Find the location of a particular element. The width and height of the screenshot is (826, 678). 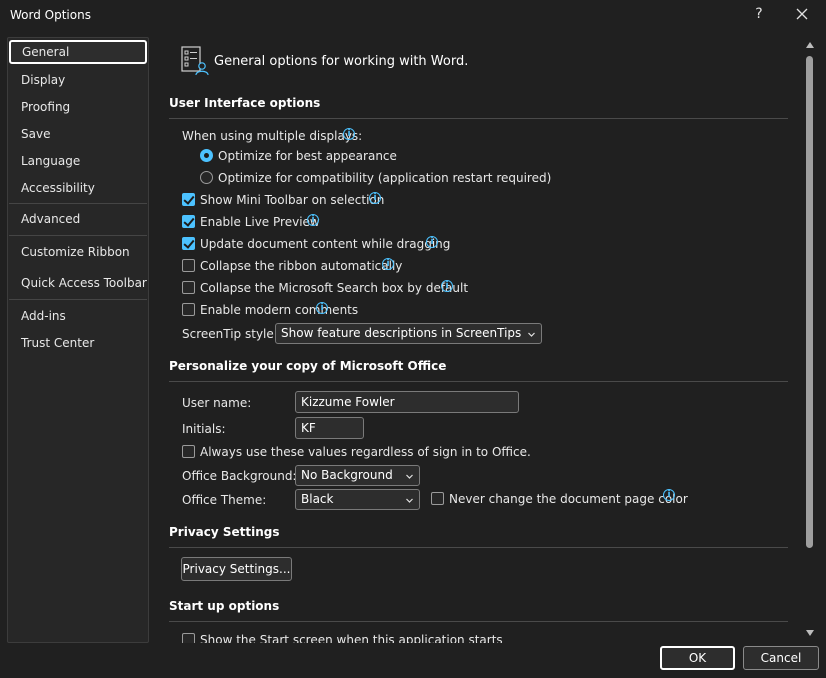

nav-item-advanced: Advanced is located at coordinates (78, 219).